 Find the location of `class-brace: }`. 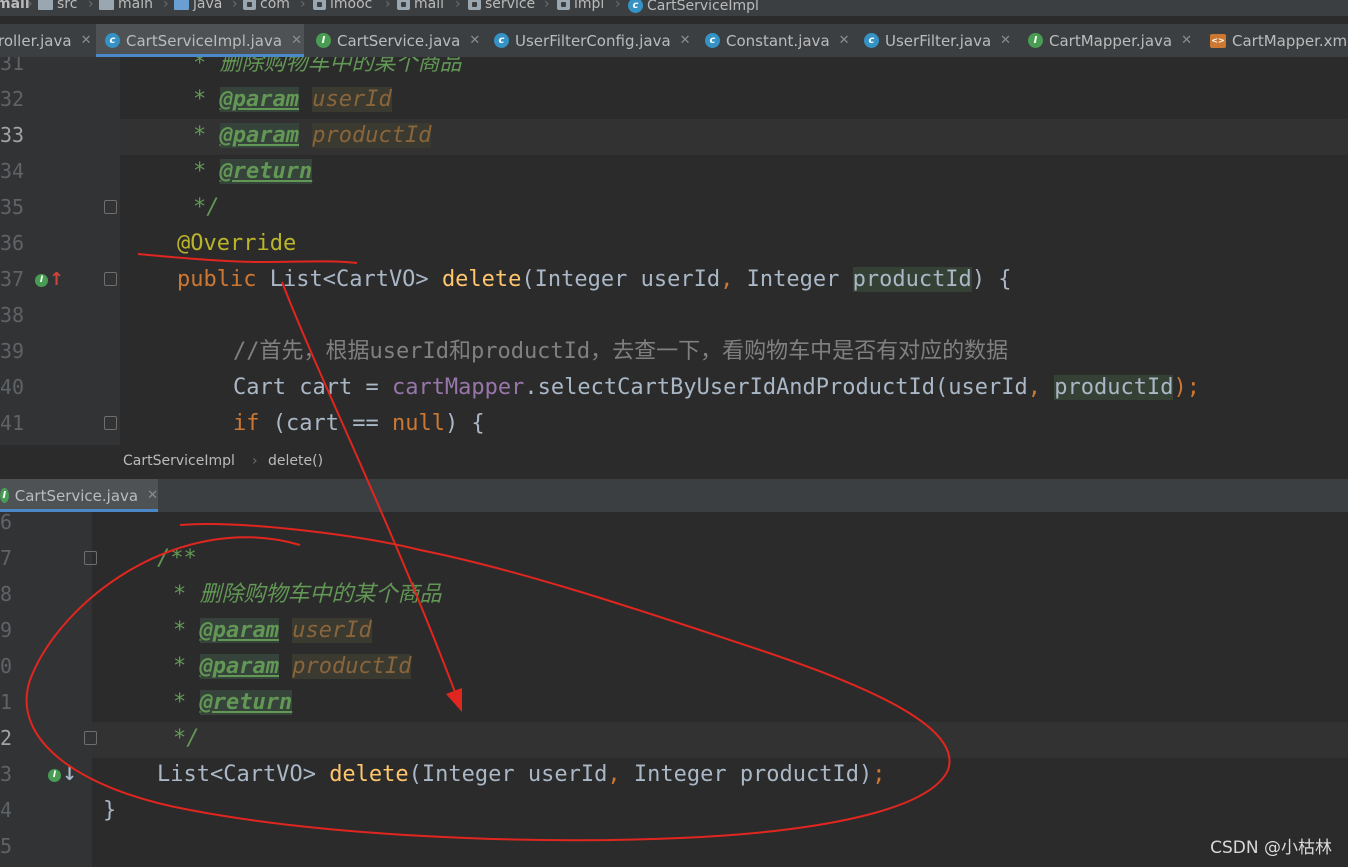

class-brace: } is located at coordinates (110, 810).